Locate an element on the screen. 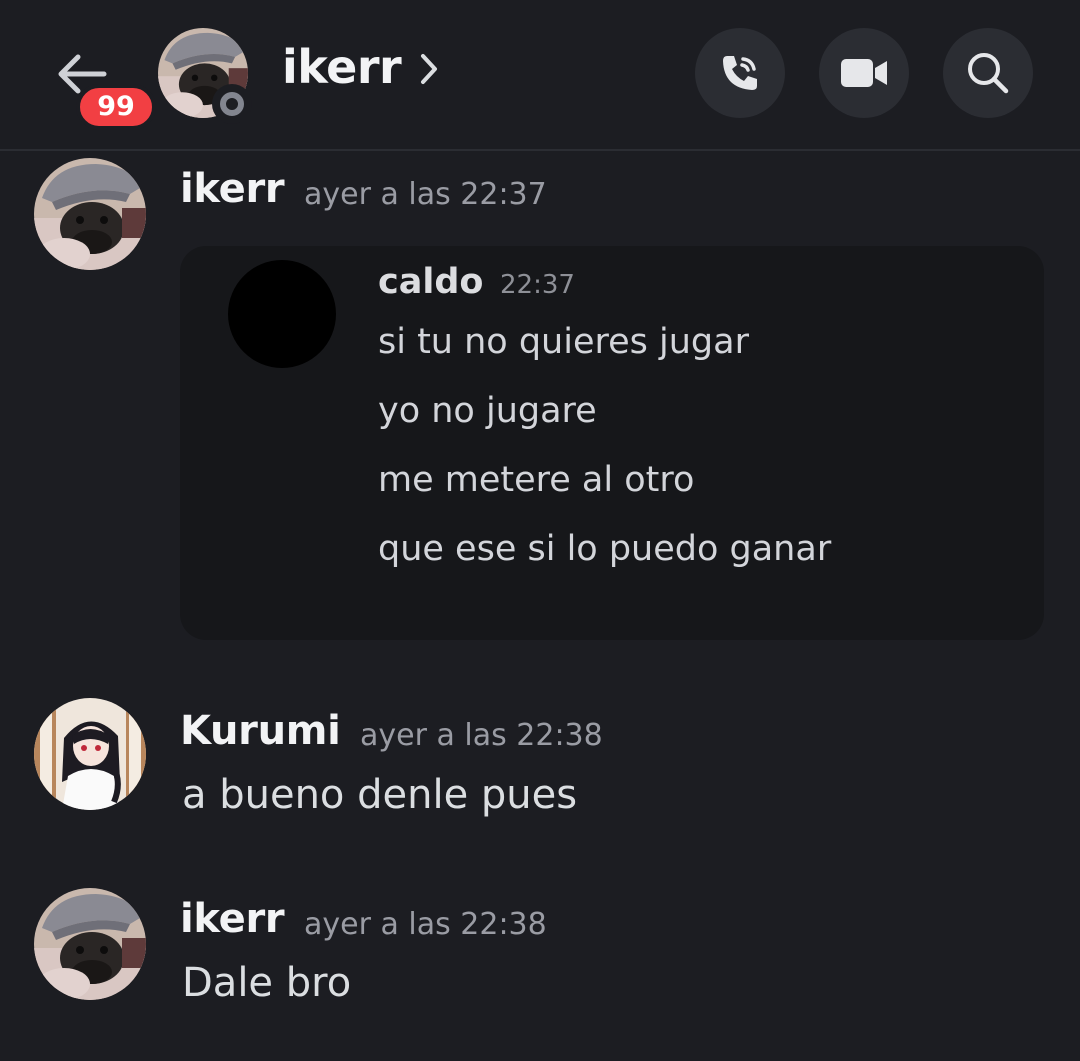 The width and height of the screenshot is (1080, 1061). chat-header: 99 ikerr is located at coordinates (540, 75).